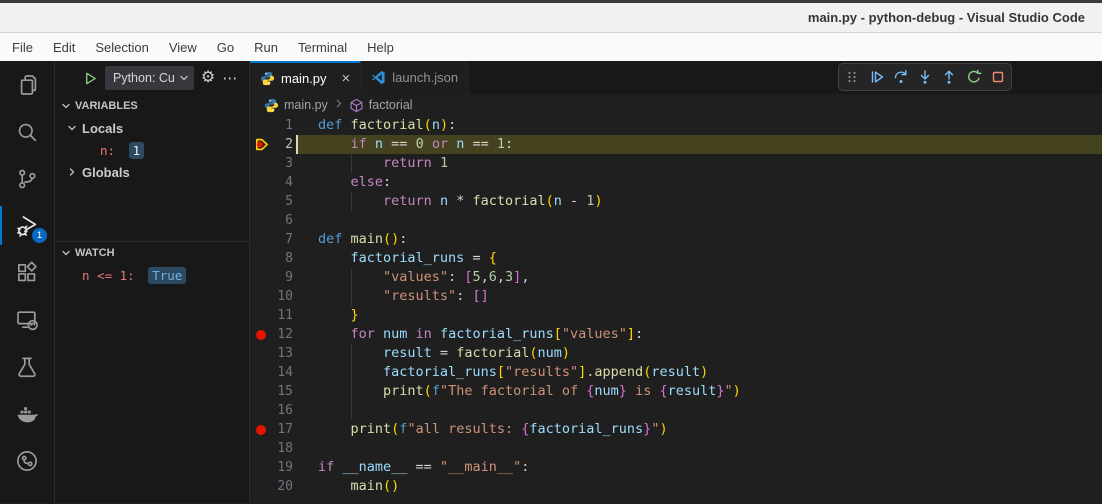  What do you see at coordinates (152, 128) in the screenshot?
I see `locals-tree-item: Locals` at bounding box center [152, 128].